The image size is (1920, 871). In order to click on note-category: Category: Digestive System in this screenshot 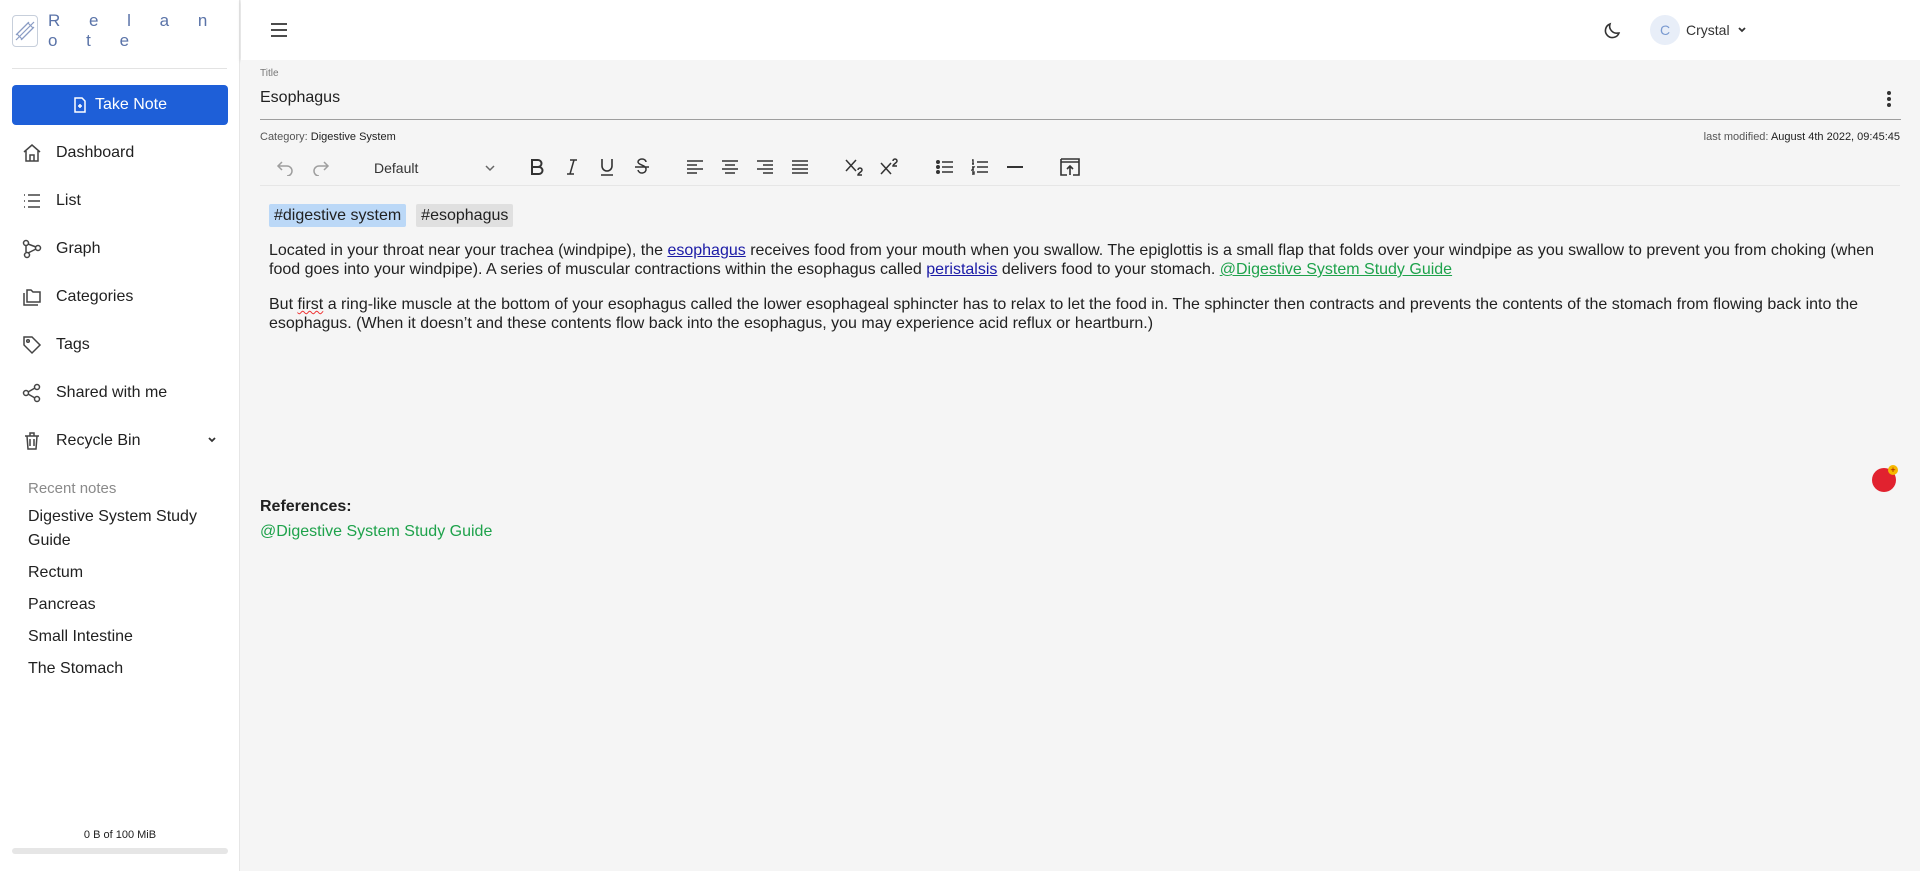, I will do `click(328, 137)`.